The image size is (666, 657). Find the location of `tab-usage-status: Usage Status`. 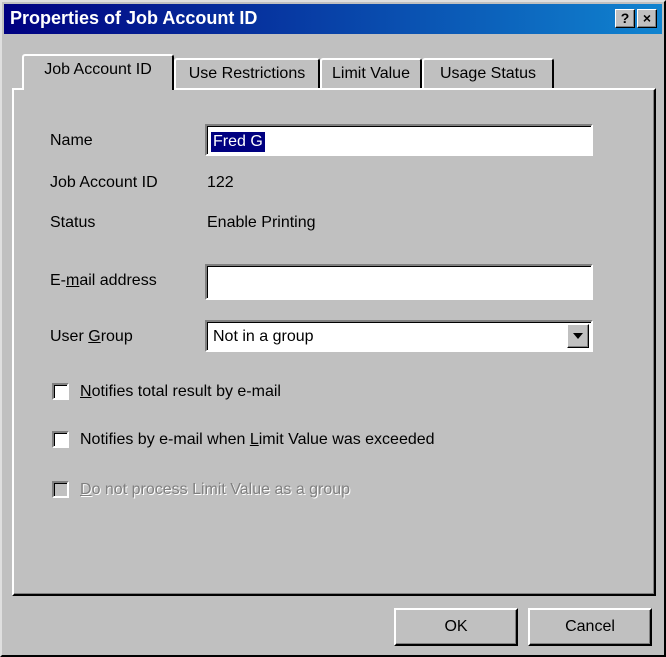

tab-usage-status: Usage Status is located at coordinates (488, 74).